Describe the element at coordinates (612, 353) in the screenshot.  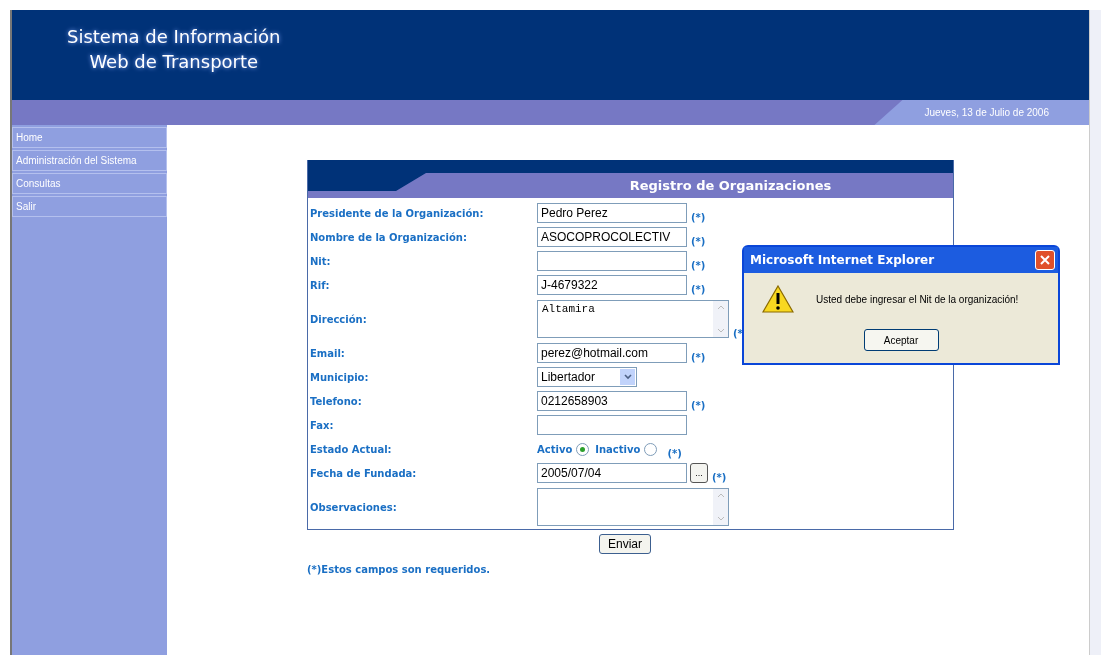
I see `text-field: perez@hotmail.com` at that location.